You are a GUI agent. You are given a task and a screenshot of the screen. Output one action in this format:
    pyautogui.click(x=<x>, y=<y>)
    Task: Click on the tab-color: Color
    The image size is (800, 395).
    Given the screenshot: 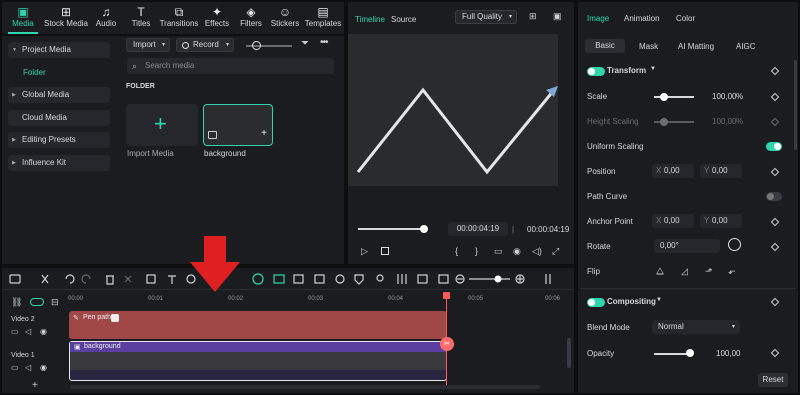 What is the action you would take?
    pyautogui.click(x=685, y=18)
    